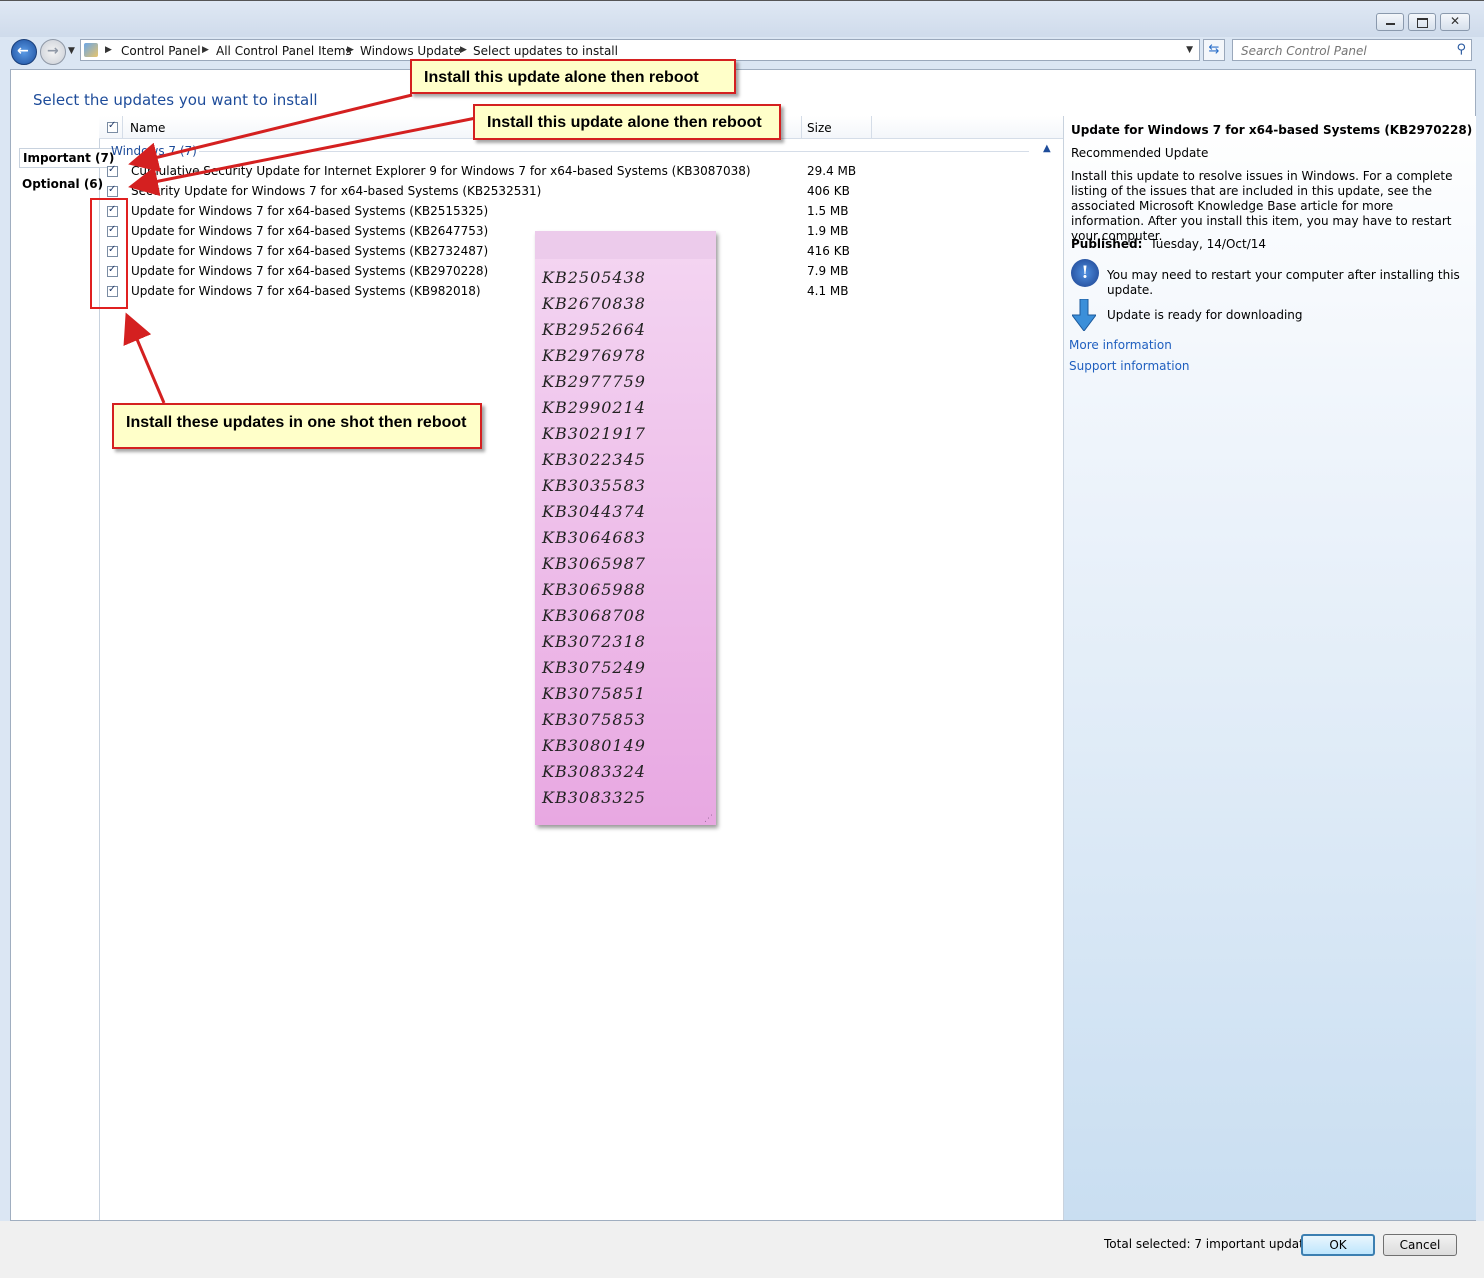  Describe the element at coordinates (594, 459) in the screenshot. I see `kb-entry: KB3022345` at that location.